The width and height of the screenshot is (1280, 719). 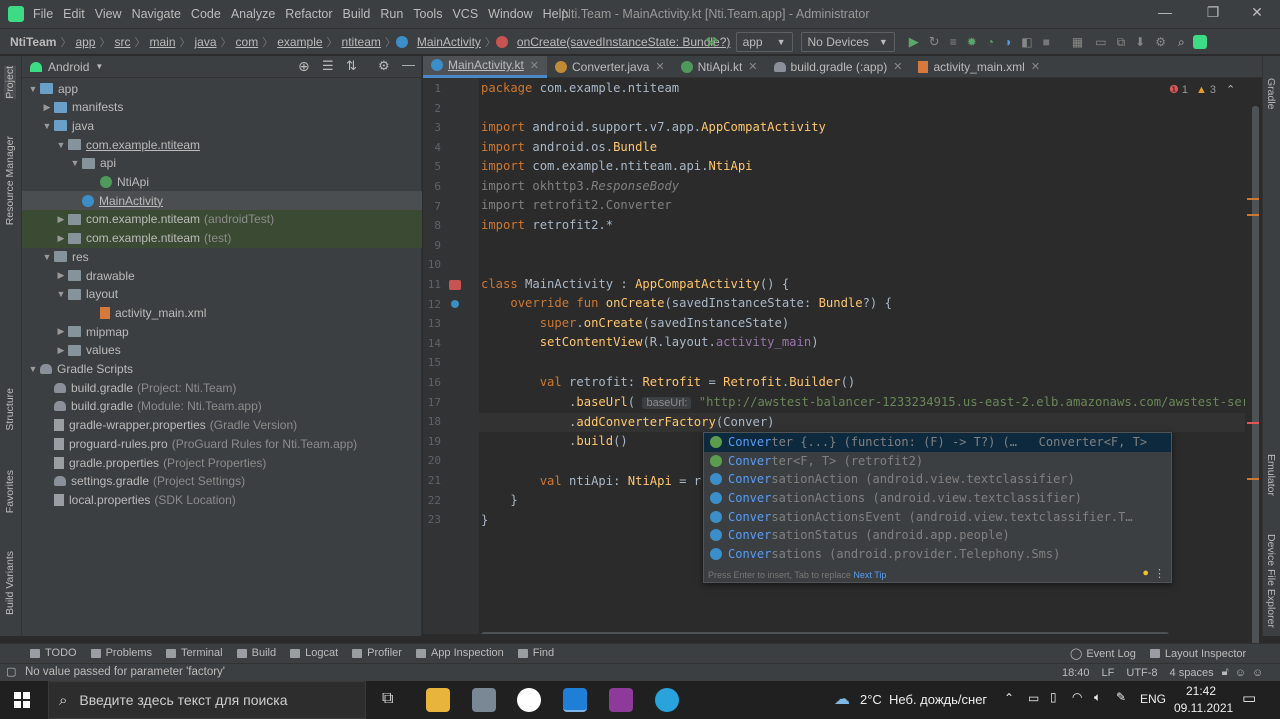 What do you see at coordinates (1249, 698) in the screenshot?
I see `notification-icon: ▭` at bounding box center [1249, 698].